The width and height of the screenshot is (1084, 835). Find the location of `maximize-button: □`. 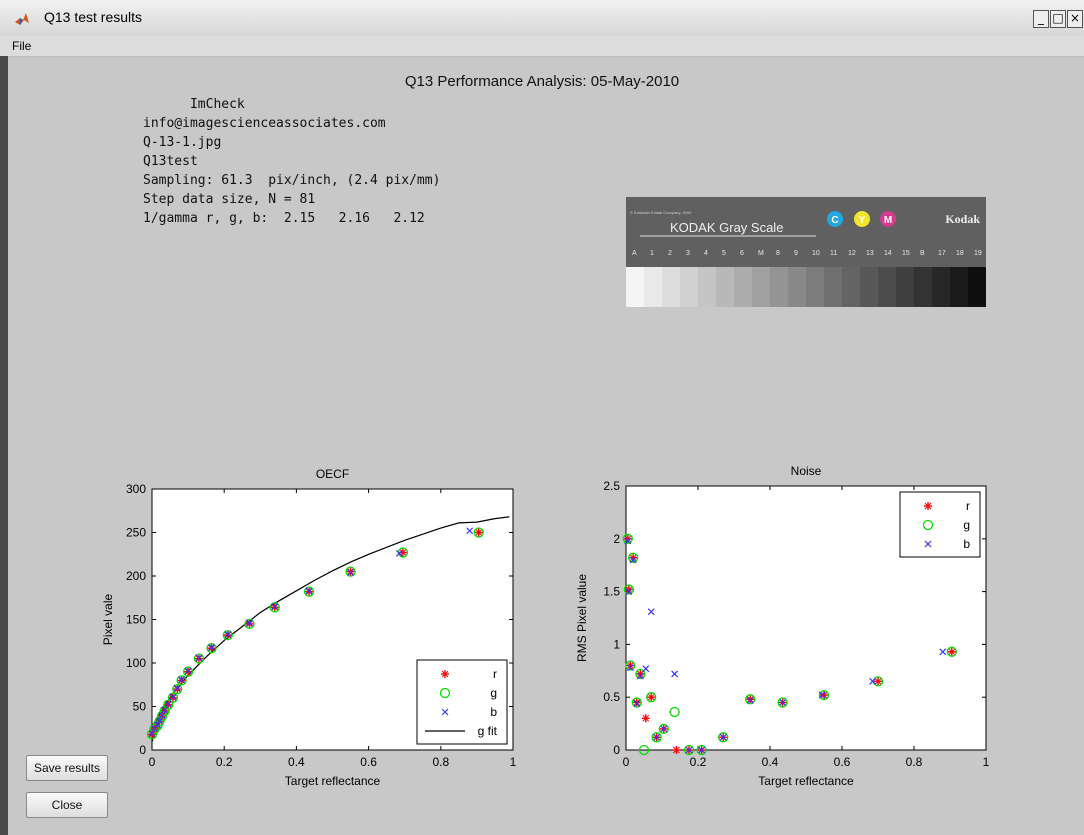

maximize-button: □ is located at coordinates (1058, 19).